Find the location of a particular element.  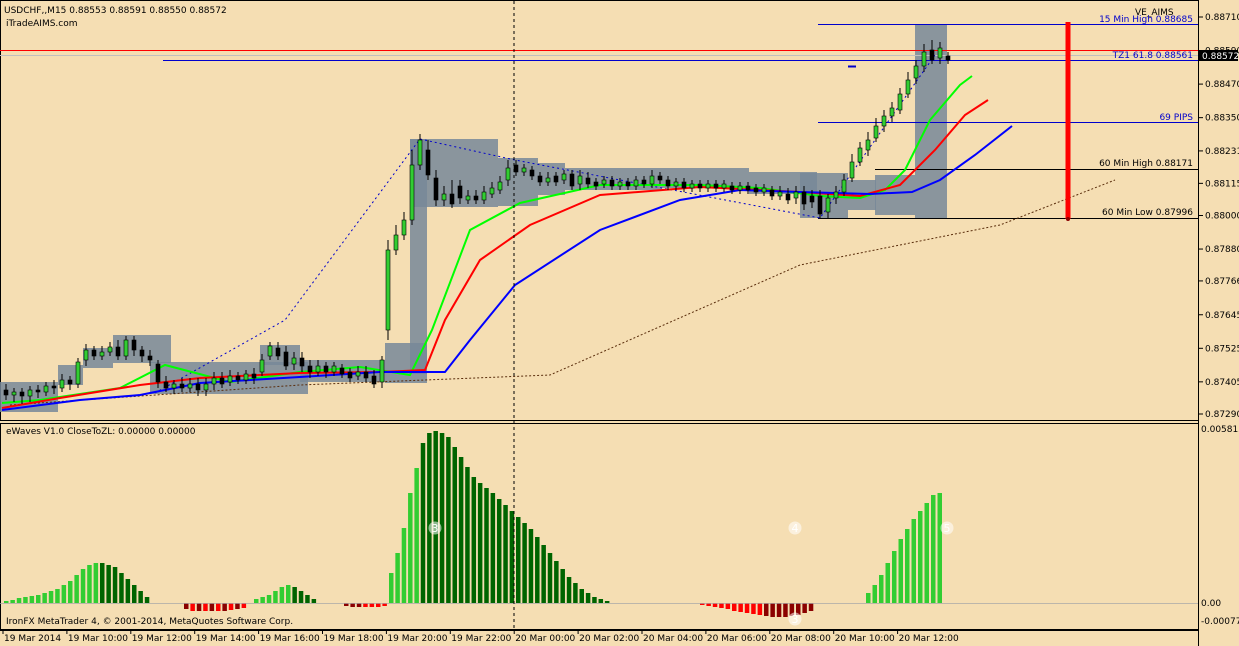

price-tick-label: 0.87525 is located at coordinates (1222, 349).